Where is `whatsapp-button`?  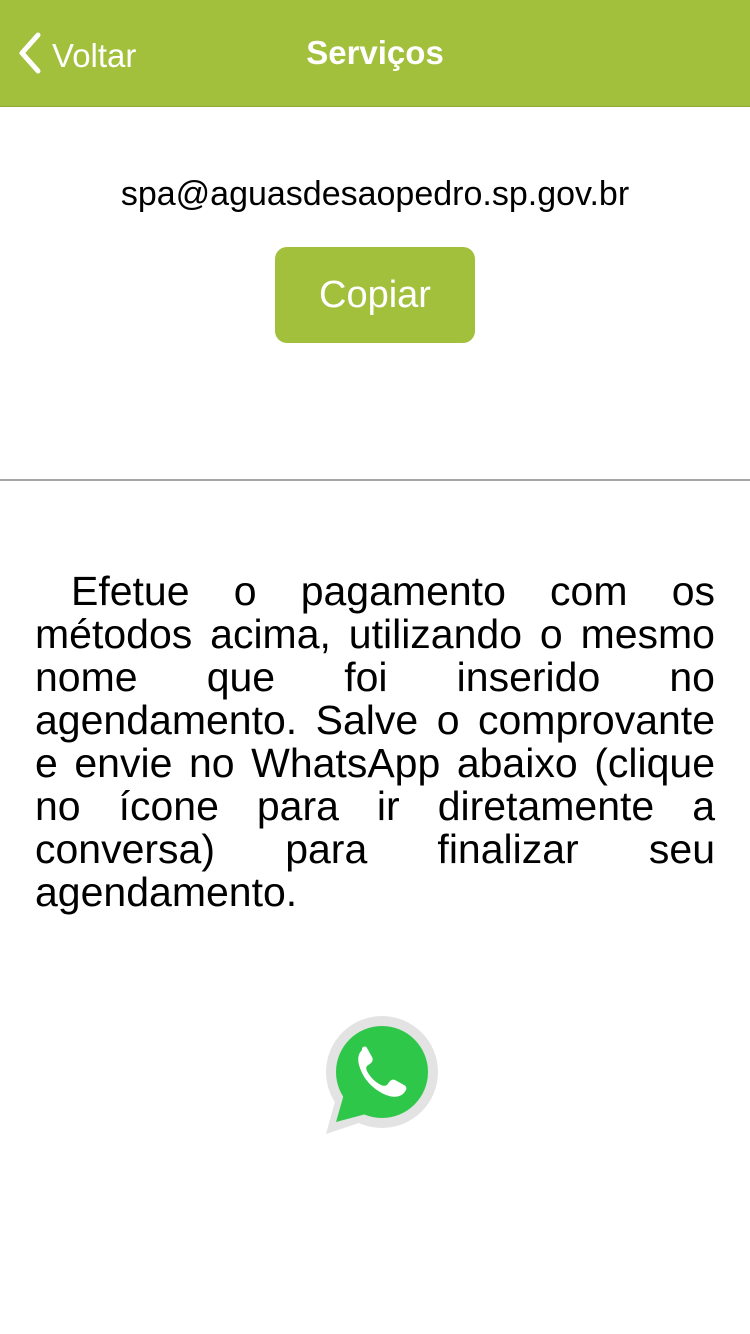 whatsapp-button is located at coordinates (382, 1074).